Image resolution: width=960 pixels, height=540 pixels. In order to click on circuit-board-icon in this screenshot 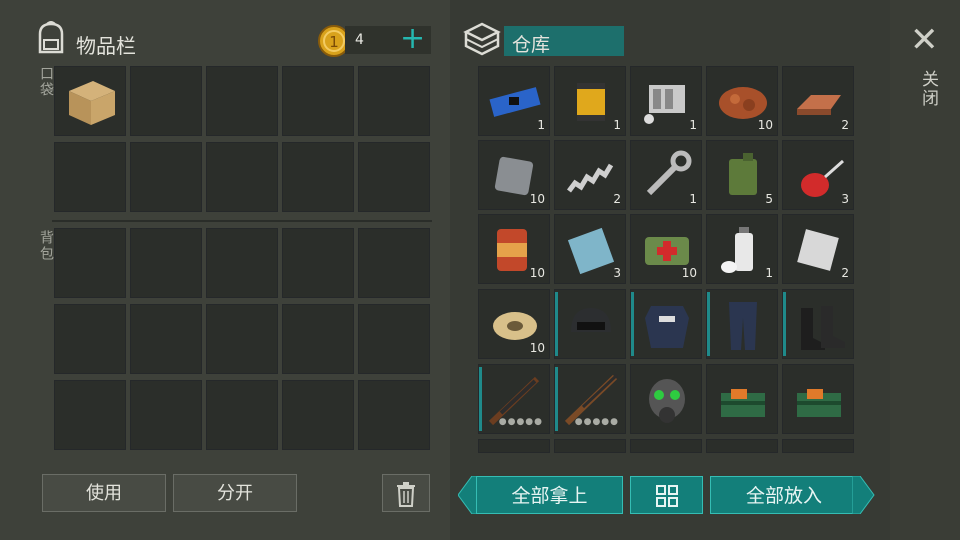, I will do `click(515, 102)`.